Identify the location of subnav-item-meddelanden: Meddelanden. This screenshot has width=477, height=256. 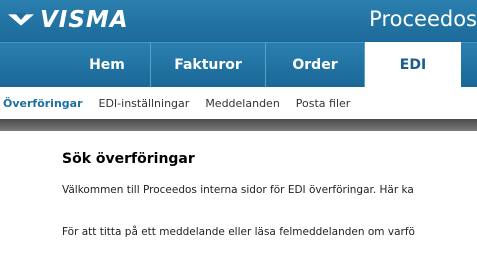
(242, 103).